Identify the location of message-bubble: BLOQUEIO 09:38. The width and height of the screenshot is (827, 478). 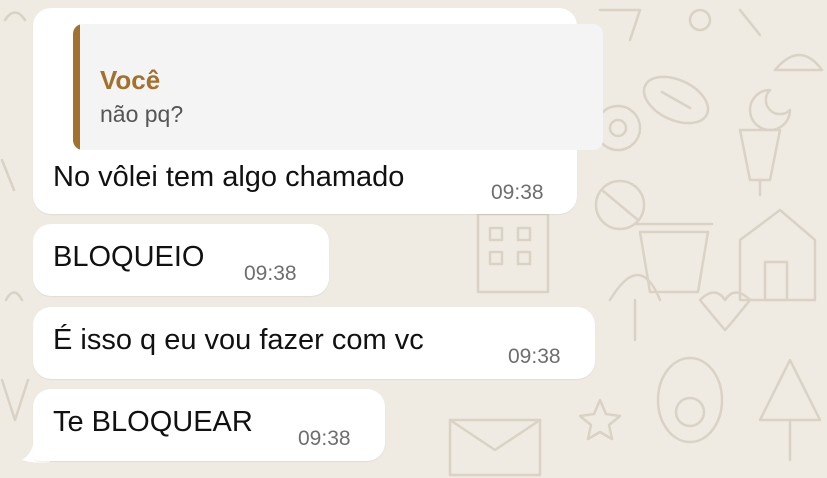
(181, 260).